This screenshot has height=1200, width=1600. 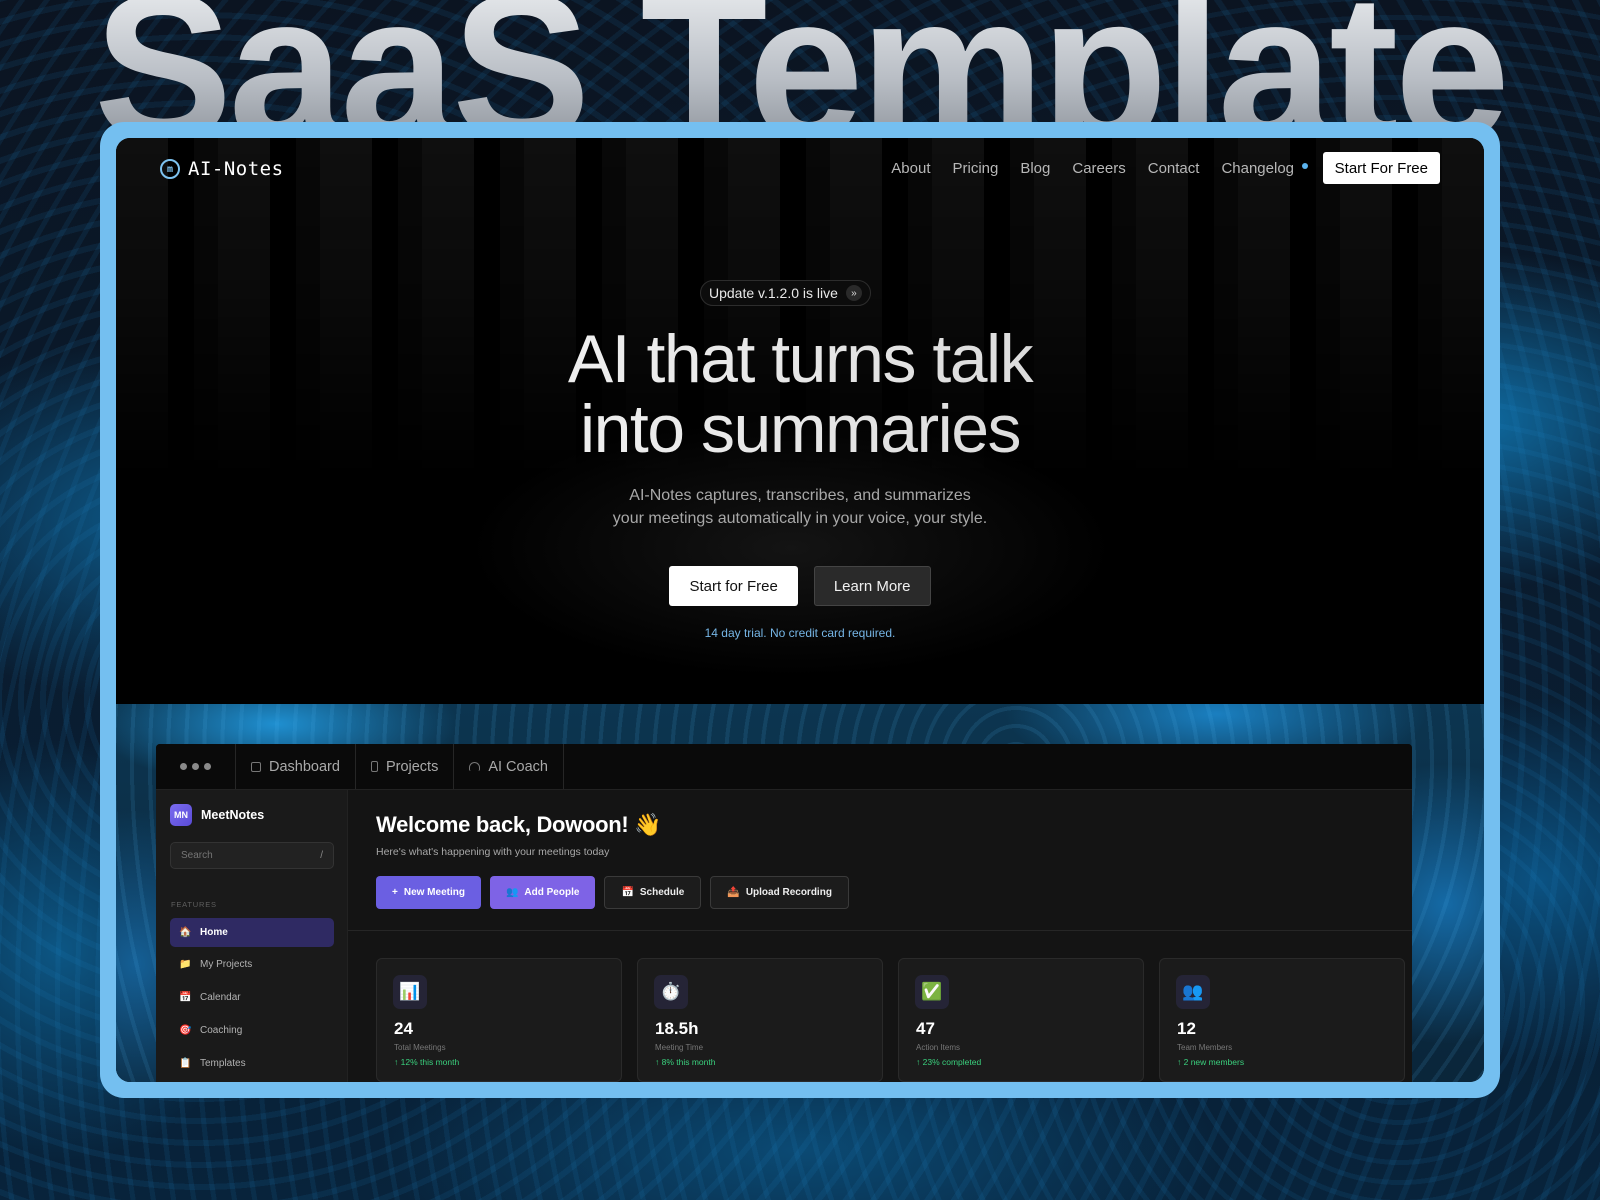 What do you see at coordinates (374, 766) in the screenshot?
I see `document-icon` at bounding box center [374, 766].